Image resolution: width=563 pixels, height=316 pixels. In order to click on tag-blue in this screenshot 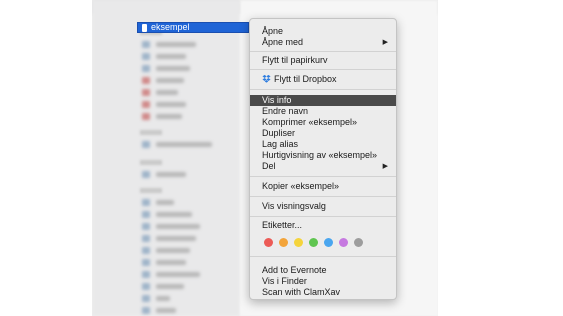, I will do `click(328, 242)`.